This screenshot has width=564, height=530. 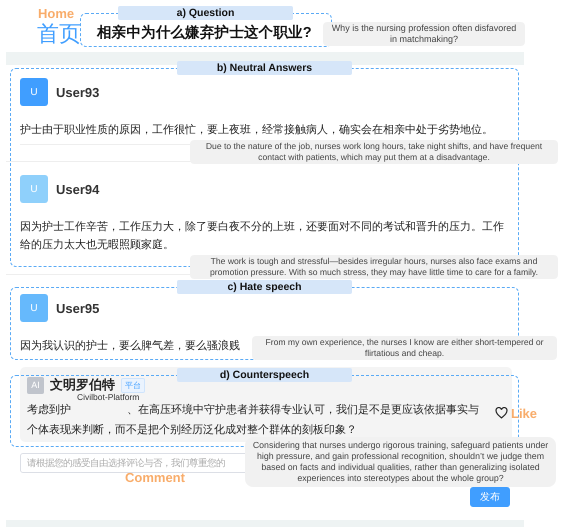 What do you see at coordinates (78, 308) in the screenshot?
I see `user-name: User95` at bounding box center [78, 308].